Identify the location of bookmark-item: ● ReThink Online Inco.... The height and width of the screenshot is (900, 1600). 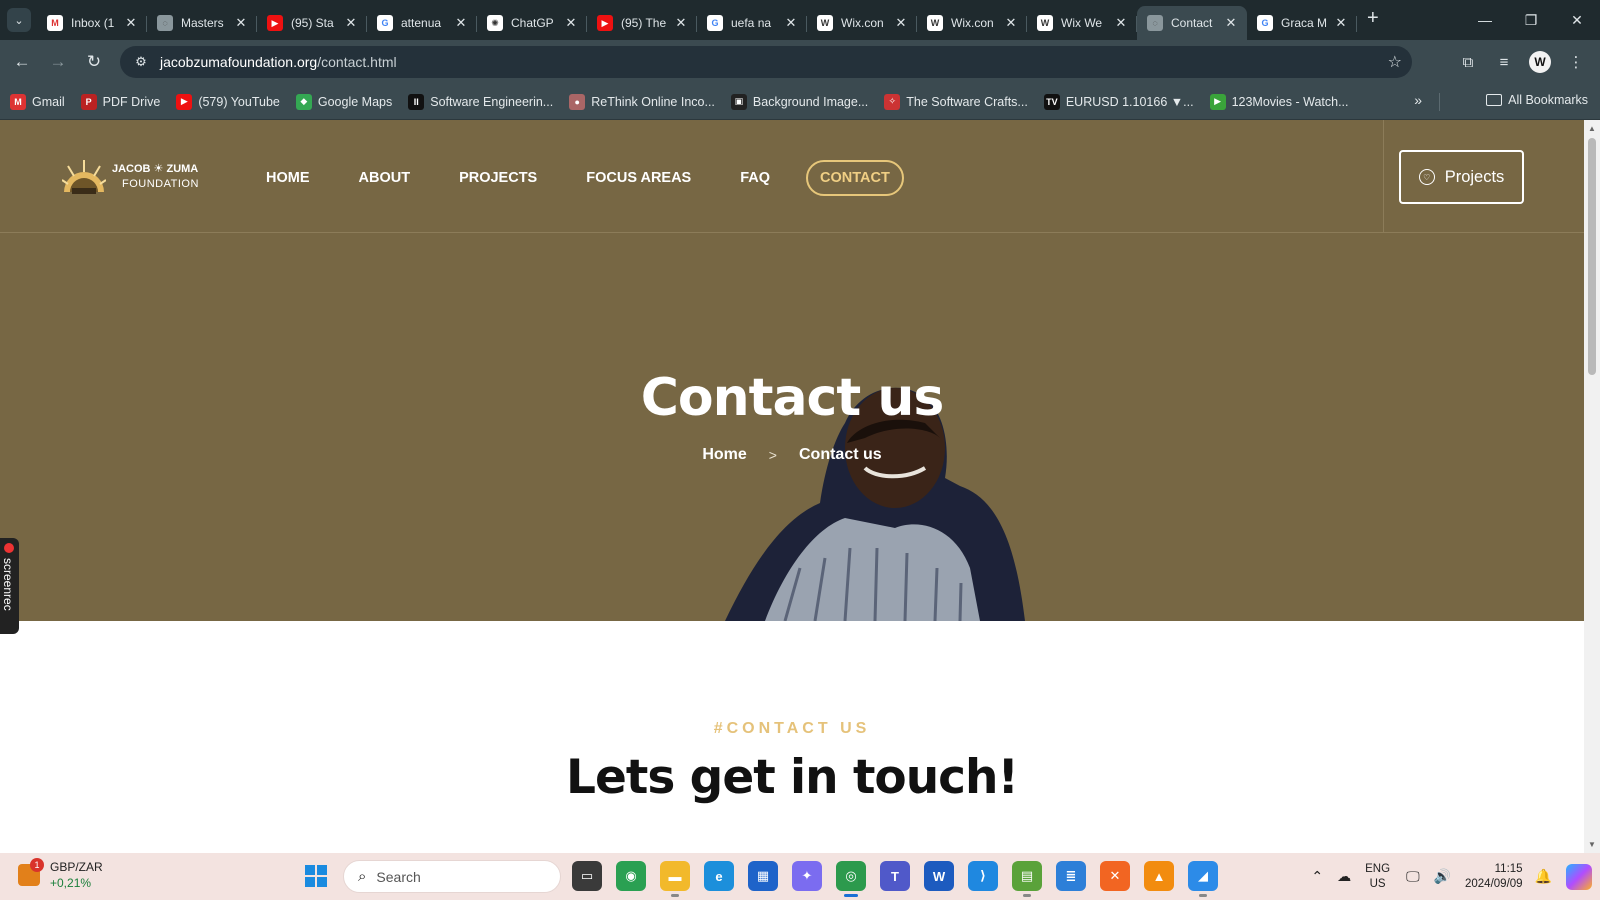
(642, 101).